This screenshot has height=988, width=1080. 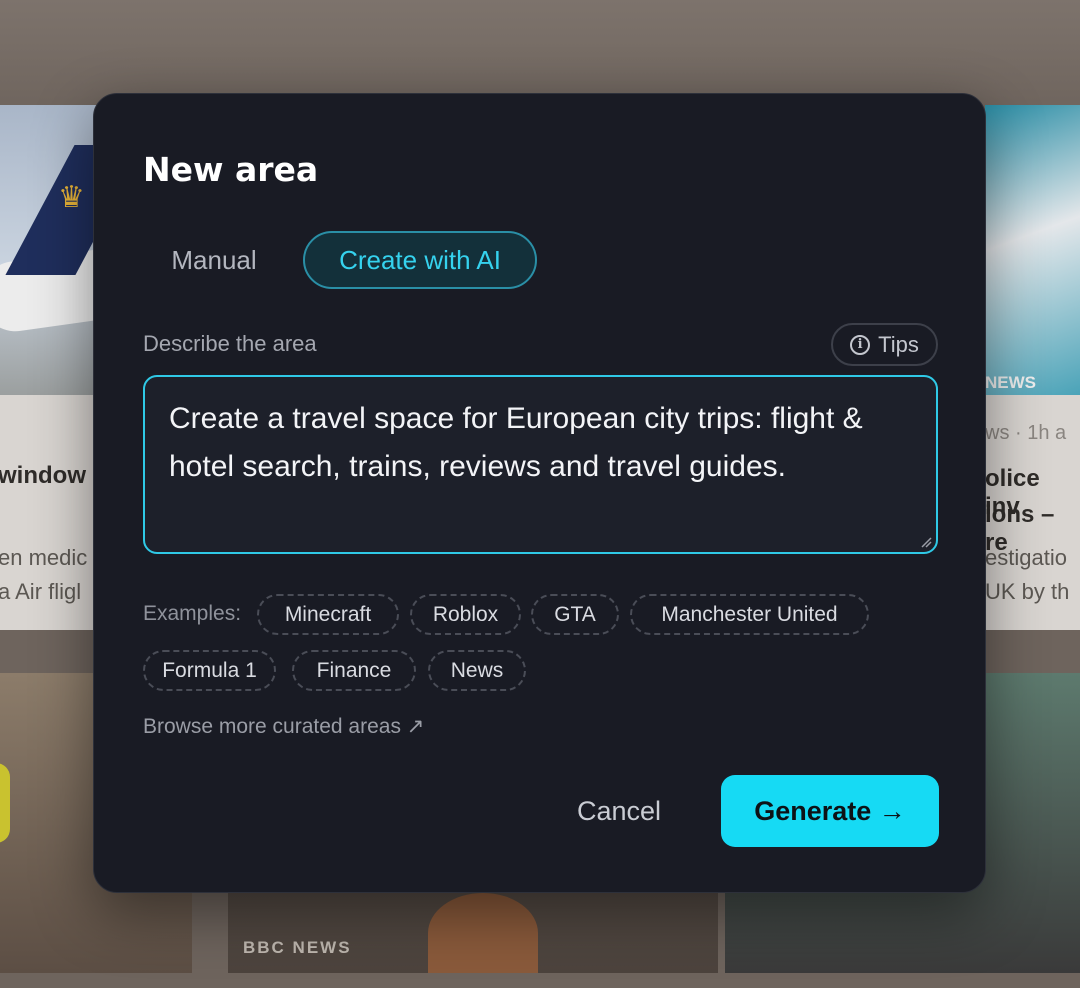 I want to click on example-chip-gta: GTA, so click(x=575, y=614).